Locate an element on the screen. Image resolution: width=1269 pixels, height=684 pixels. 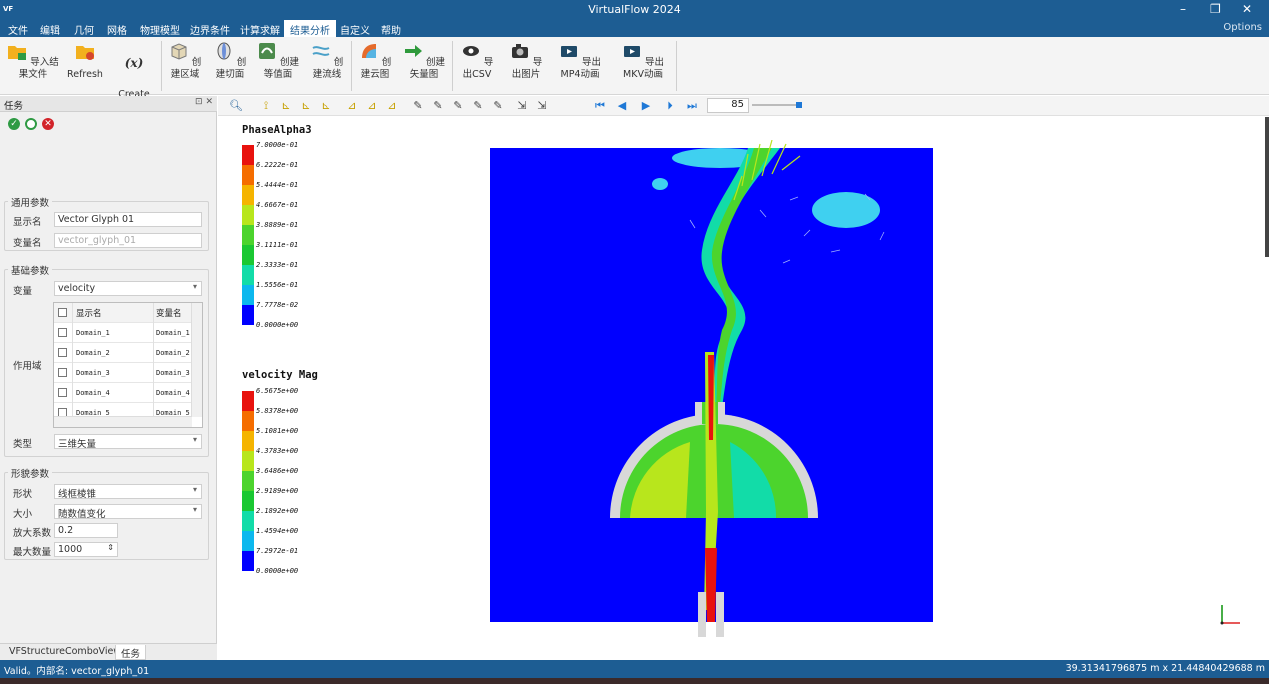
tab-tasks: 任务 is located at coordinates (131, 652).